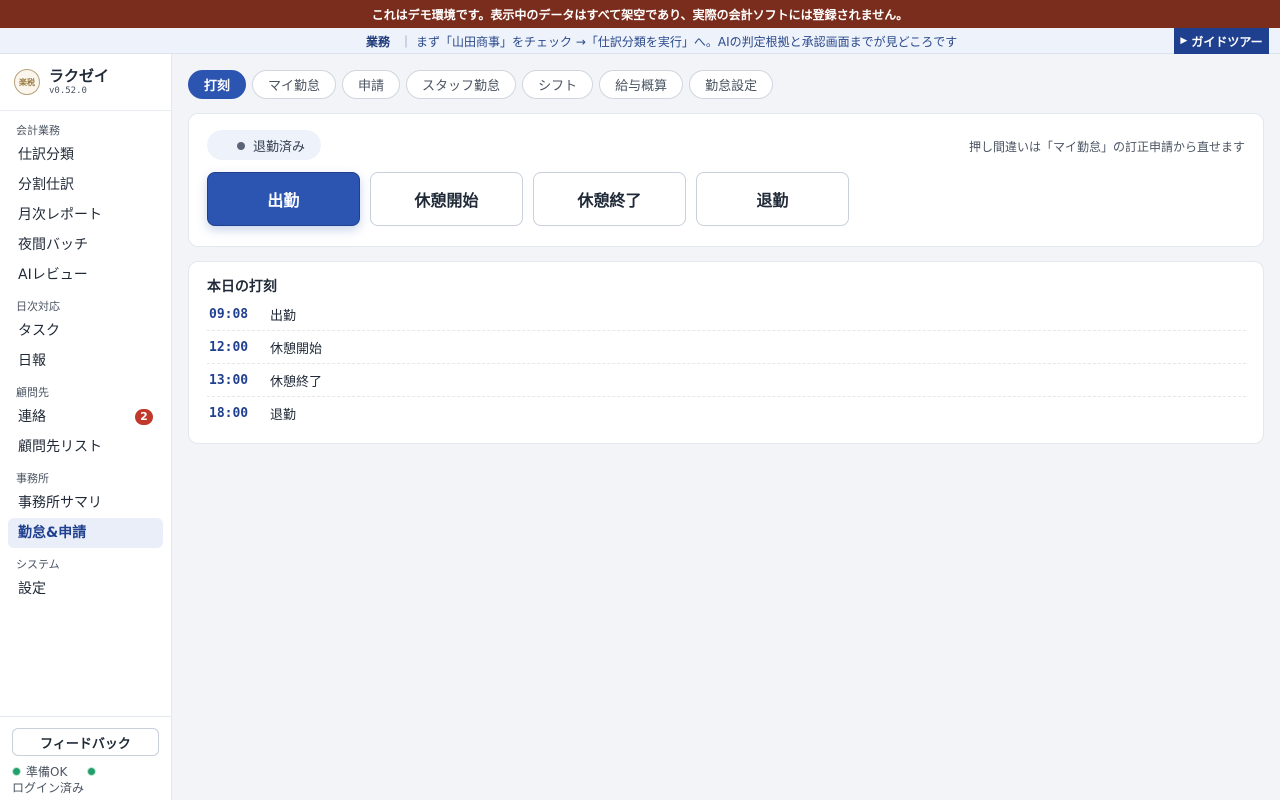 The width and height of the screenshot is (1280, 800). Describe the element at coordinates (85, 758) in the screenshot. I see `sidebar-footer: フィードバック 準備OK ログイン済み` at that location.